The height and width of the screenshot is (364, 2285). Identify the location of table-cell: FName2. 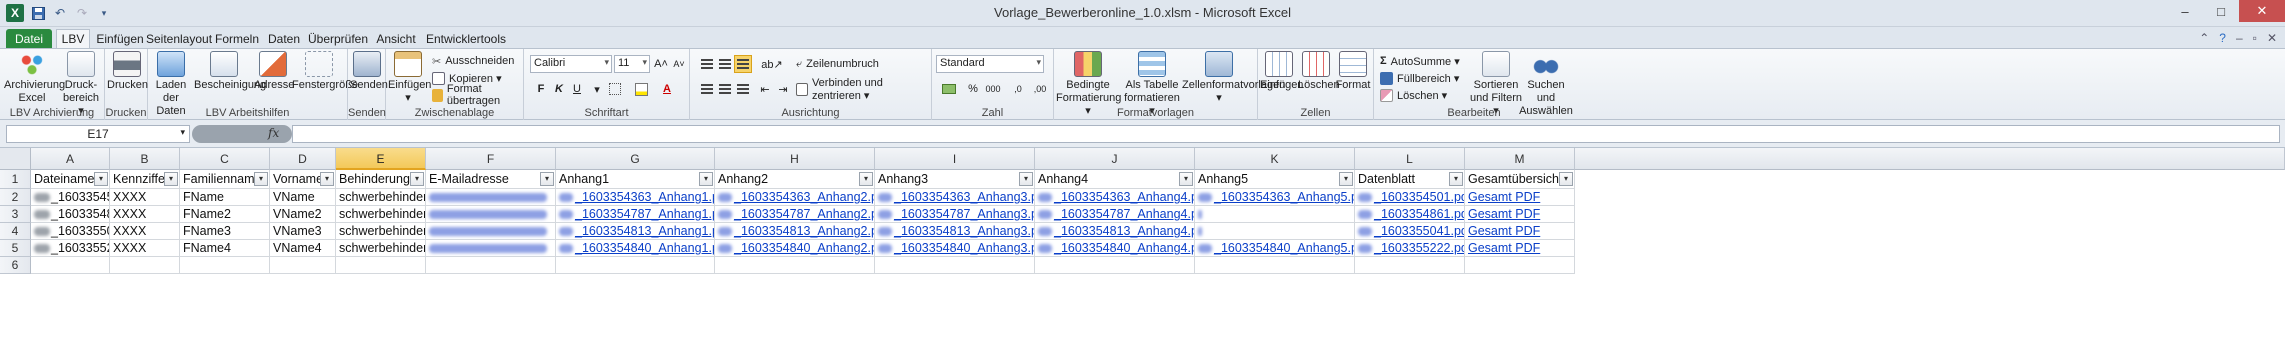
(225, 214).